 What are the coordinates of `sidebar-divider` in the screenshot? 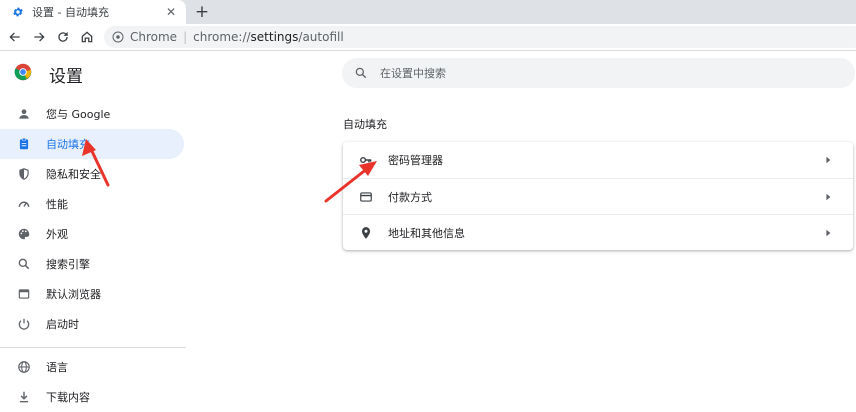 It's located at (93, 347).